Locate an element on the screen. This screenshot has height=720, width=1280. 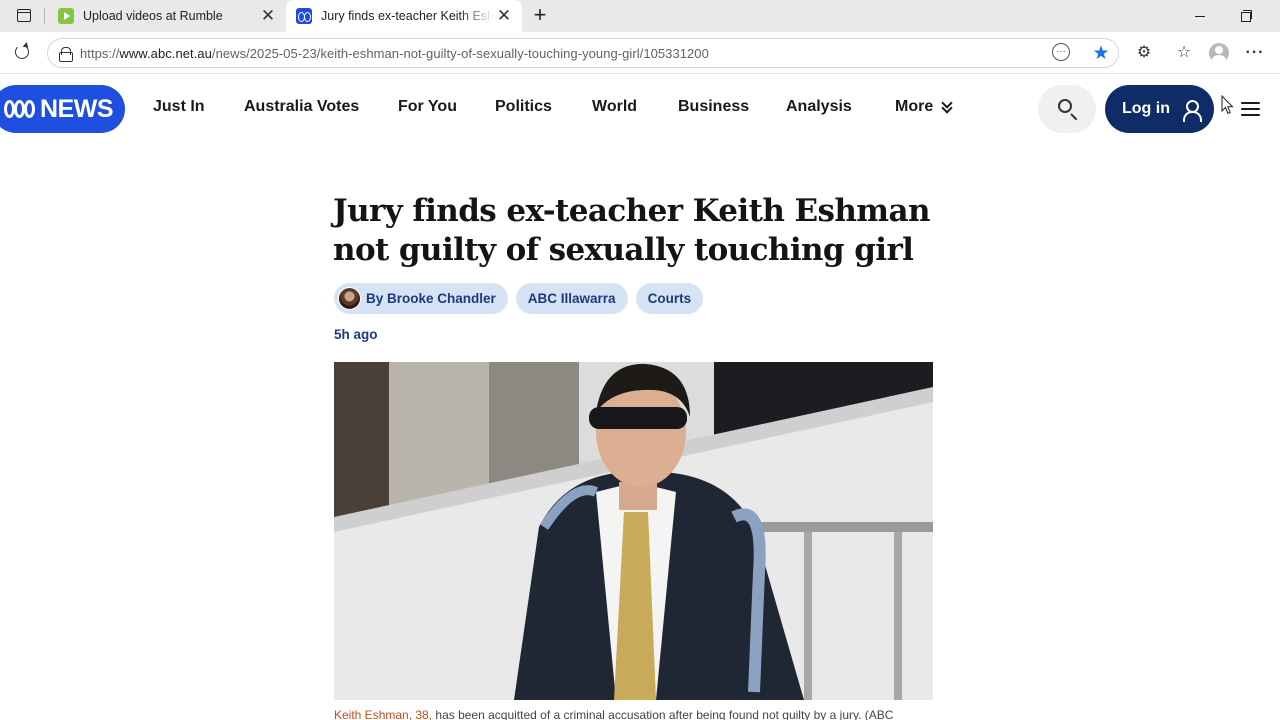
url-host: www.abc.net.au is located at coordinates (165, 53).